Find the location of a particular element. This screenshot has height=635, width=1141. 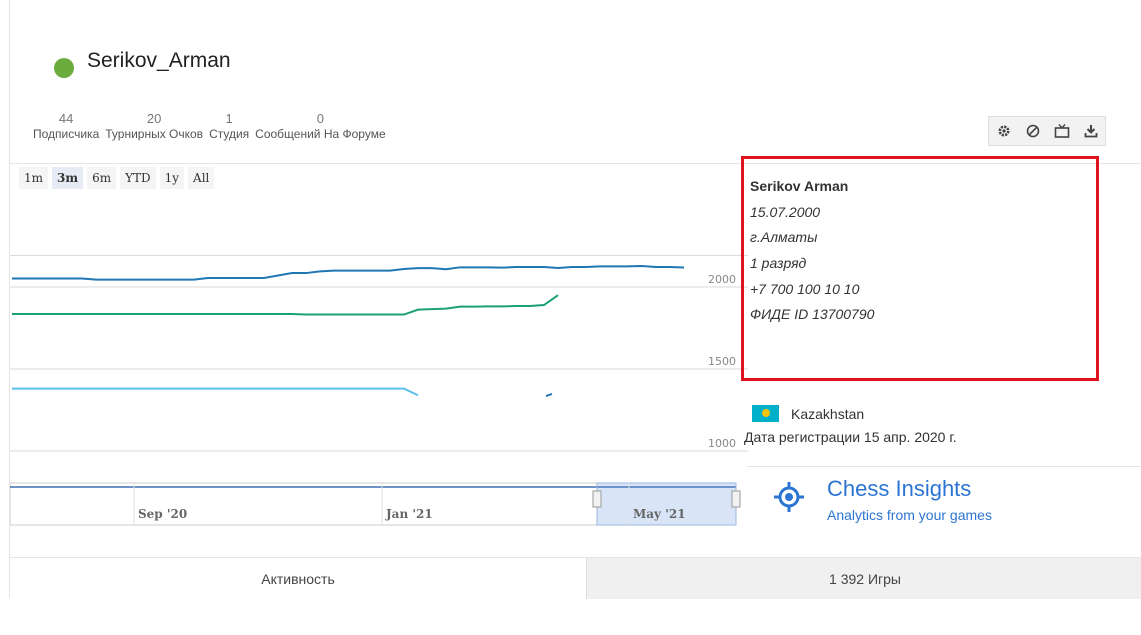

stat-followers: 44 Подписчика is located at coordinates (66, 126).